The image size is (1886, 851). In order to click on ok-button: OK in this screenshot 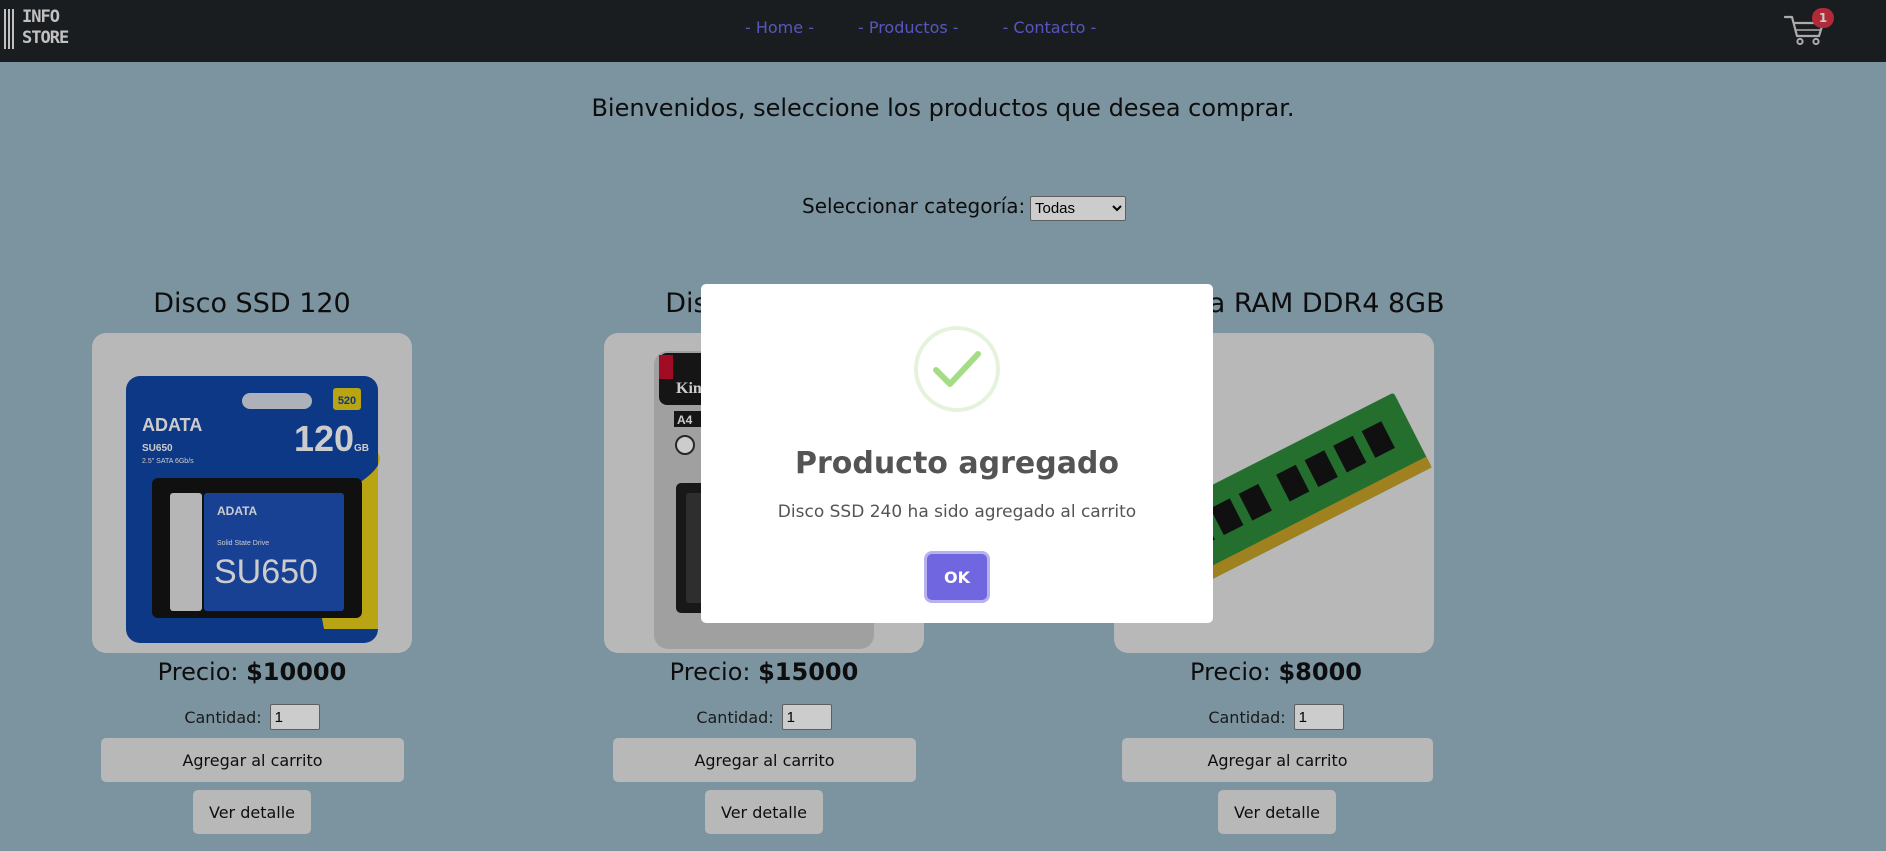, I will do `click(957, 577)`.